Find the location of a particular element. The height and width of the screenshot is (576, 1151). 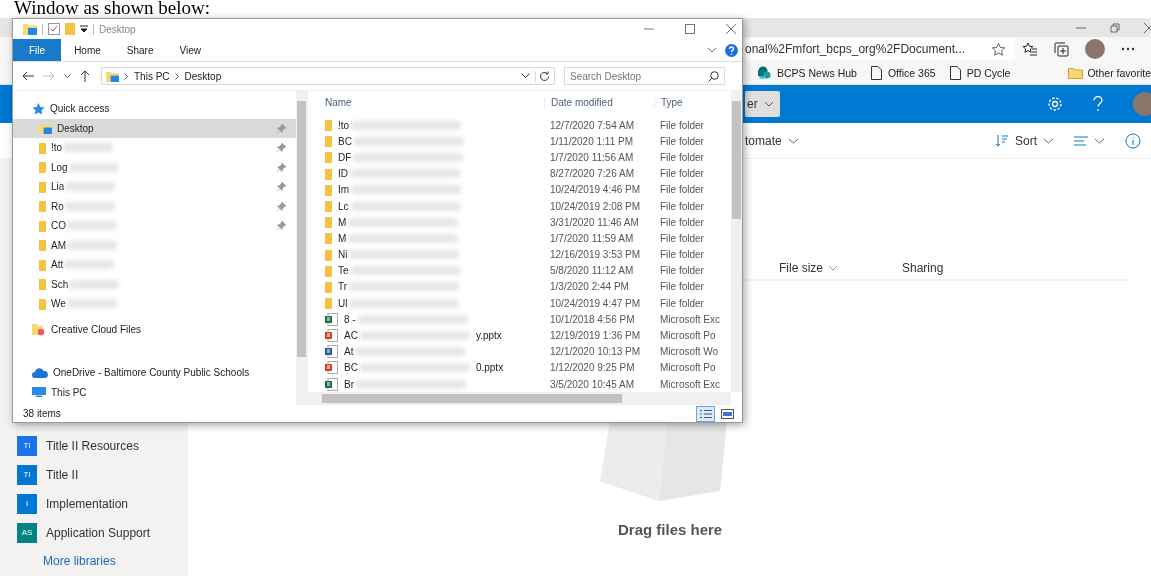

favorite-link: Office 365 is located at coordinates (903, 72).